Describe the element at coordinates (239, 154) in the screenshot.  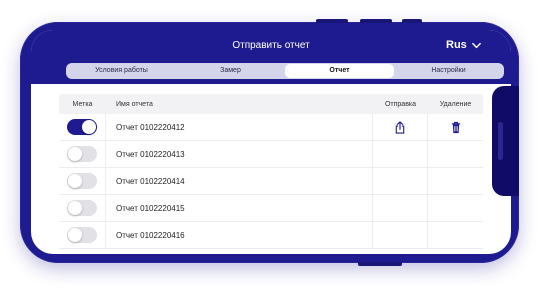
I see `report-name: Отчет 0102220413` at that location.